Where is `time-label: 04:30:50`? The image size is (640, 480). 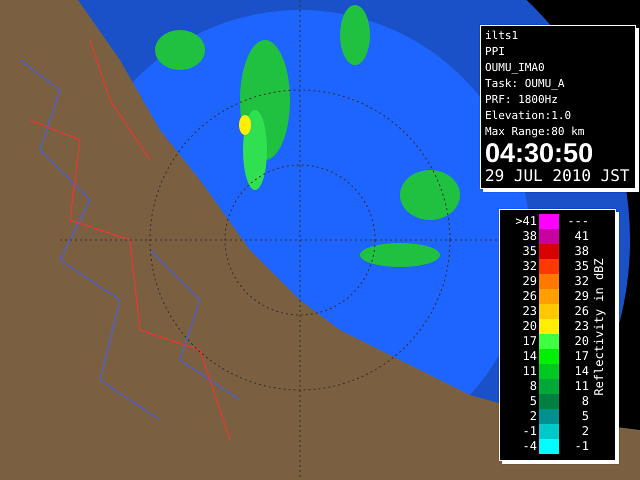
time-label: 04:30:50 is located at coordinates (539, 153).